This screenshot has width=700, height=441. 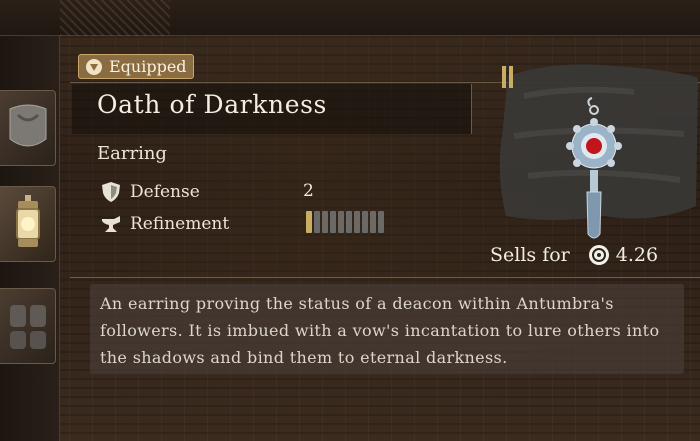 What do you see at coordinates (28, 221) in the screenshot?
I see `lantern-icon` at bounding box center [28, 221].